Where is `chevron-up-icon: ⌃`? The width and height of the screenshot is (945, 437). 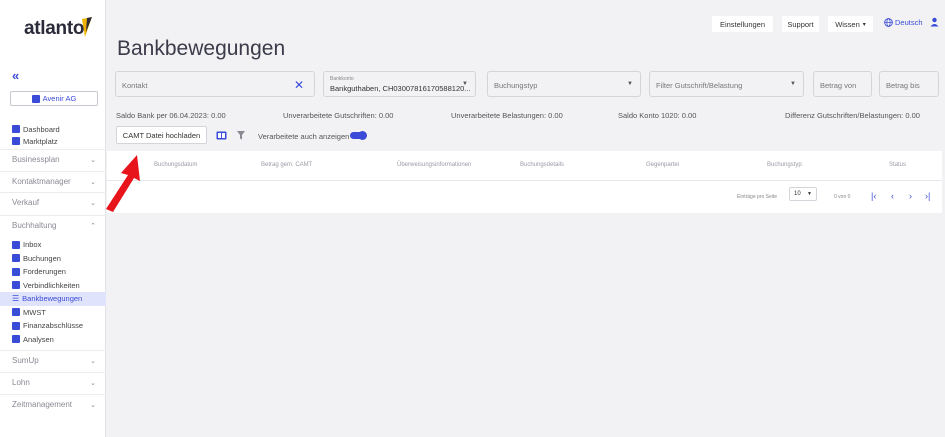
chevron-up-icon: ⌃ is located at coordinates (93, 226).